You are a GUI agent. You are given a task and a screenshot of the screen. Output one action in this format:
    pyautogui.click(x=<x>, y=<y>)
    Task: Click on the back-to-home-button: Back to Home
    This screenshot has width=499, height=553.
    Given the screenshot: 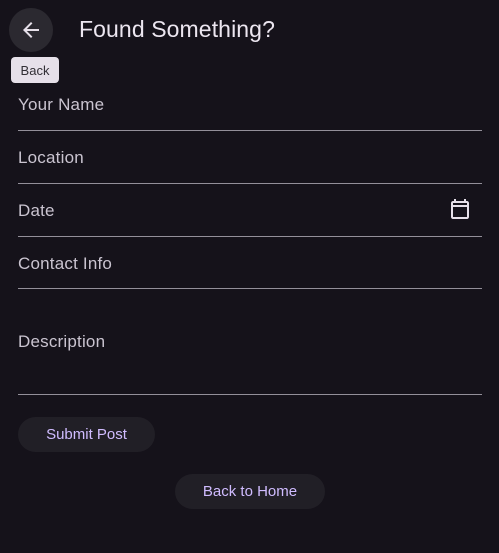 What is the action you would take?
    pyautogui.click(x=250, y=491)
    